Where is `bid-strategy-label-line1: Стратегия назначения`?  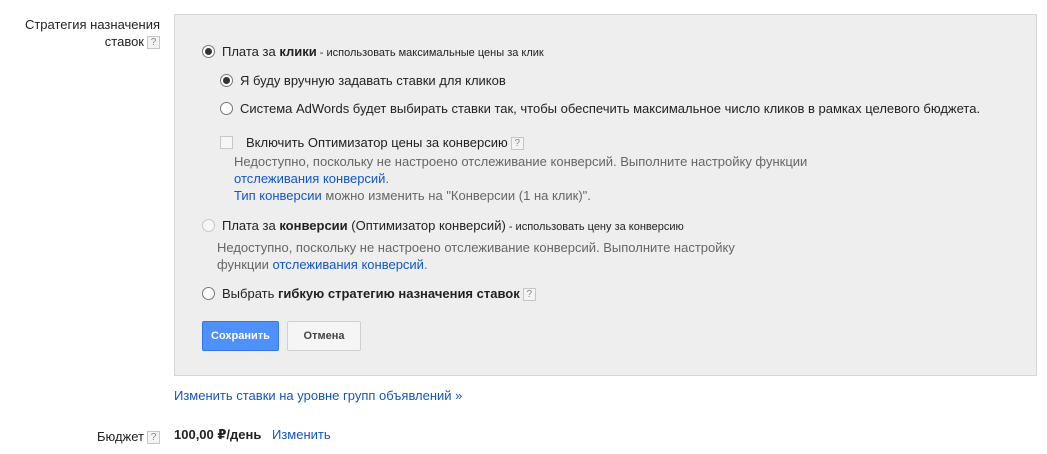 bid-strategy-label-line1: Стратегия назначения is located at coordinates (92, 24).